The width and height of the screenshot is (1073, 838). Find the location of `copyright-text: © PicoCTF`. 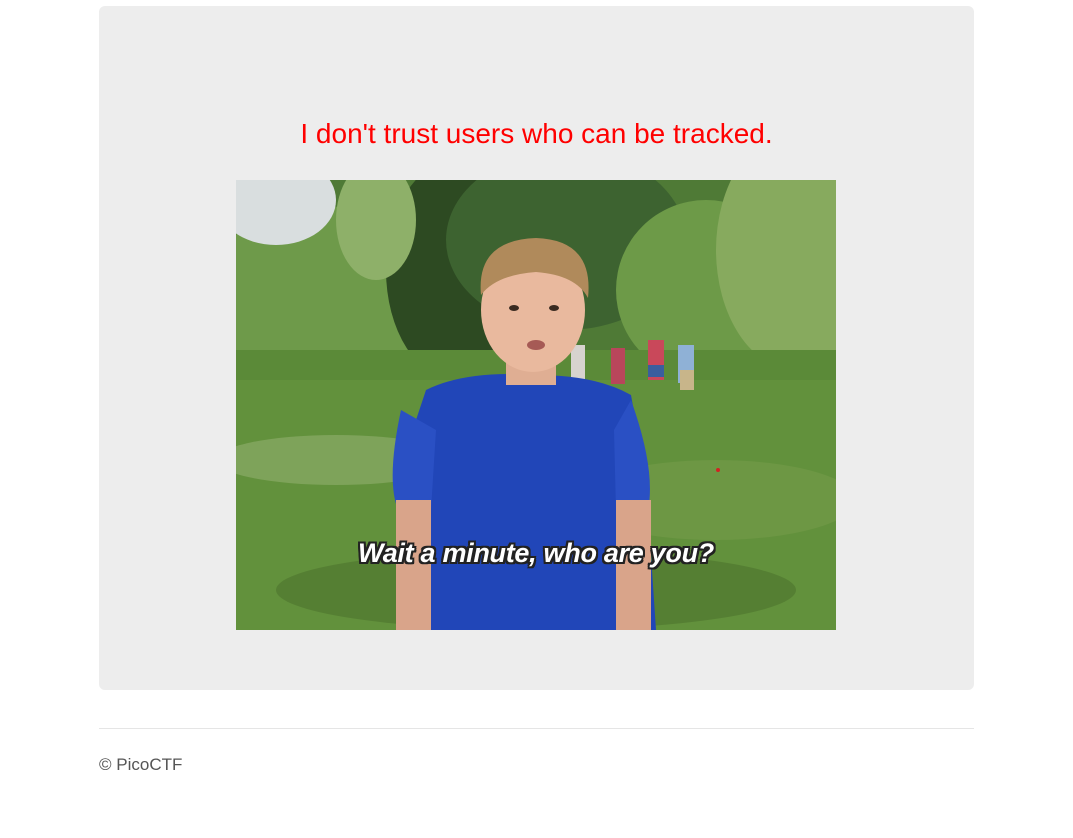

copyright-text: © PicoCTF is located at coordinates (141, 764).